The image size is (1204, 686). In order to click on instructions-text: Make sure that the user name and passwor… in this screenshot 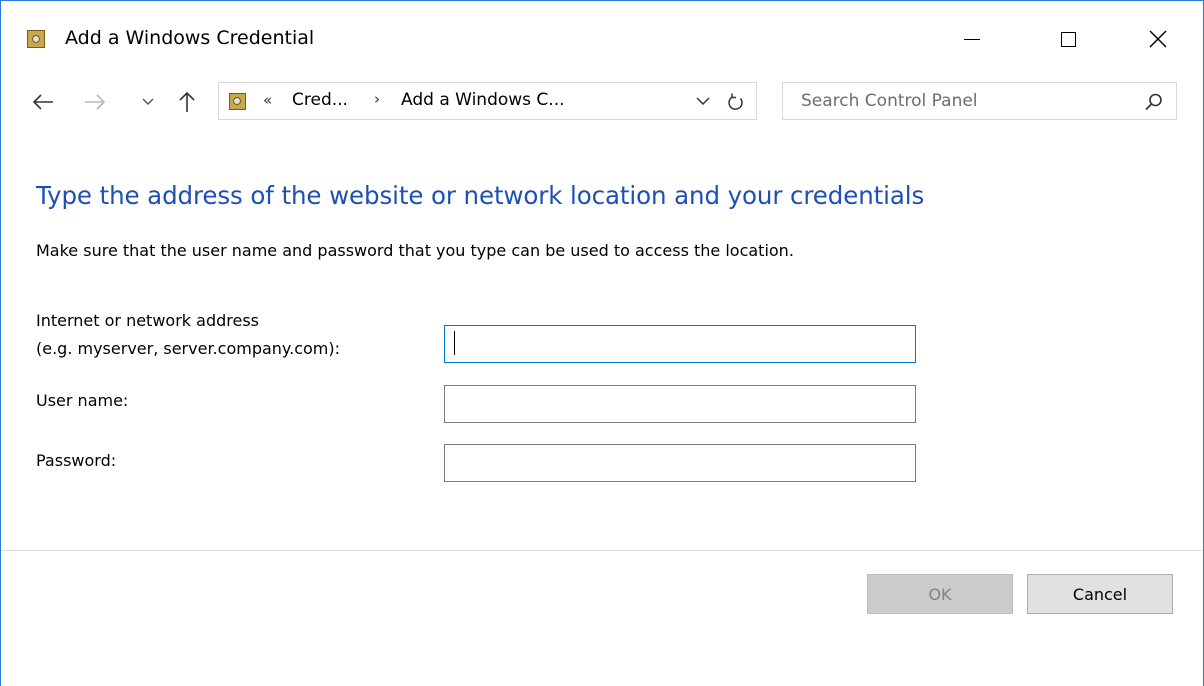, I will do `click(415, 250)`.